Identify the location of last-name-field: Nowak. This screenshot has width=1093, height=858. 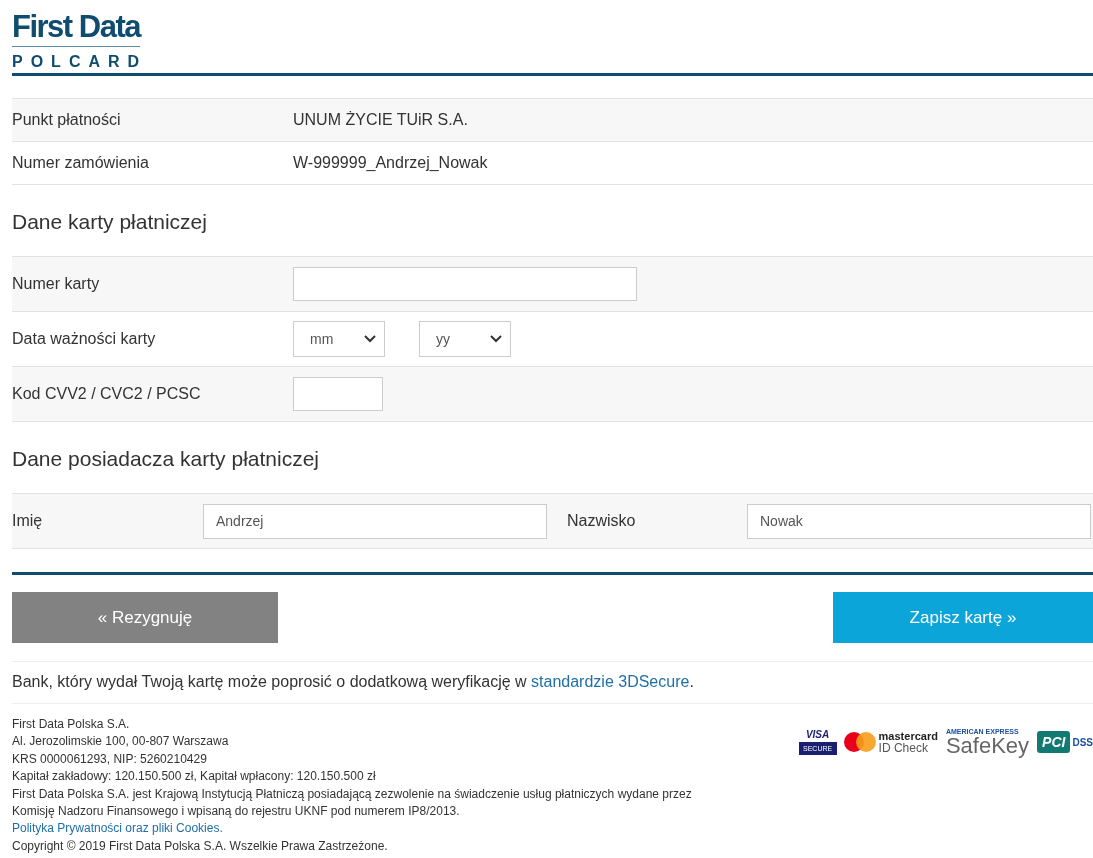
(919, 521).